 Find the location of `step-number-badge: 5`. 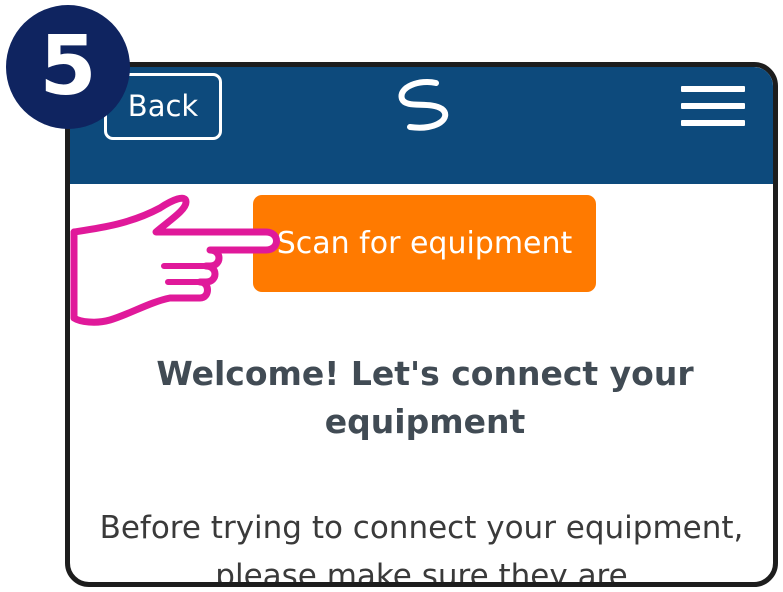

step-number-badge: 5 is located at coordinates (68, 67).